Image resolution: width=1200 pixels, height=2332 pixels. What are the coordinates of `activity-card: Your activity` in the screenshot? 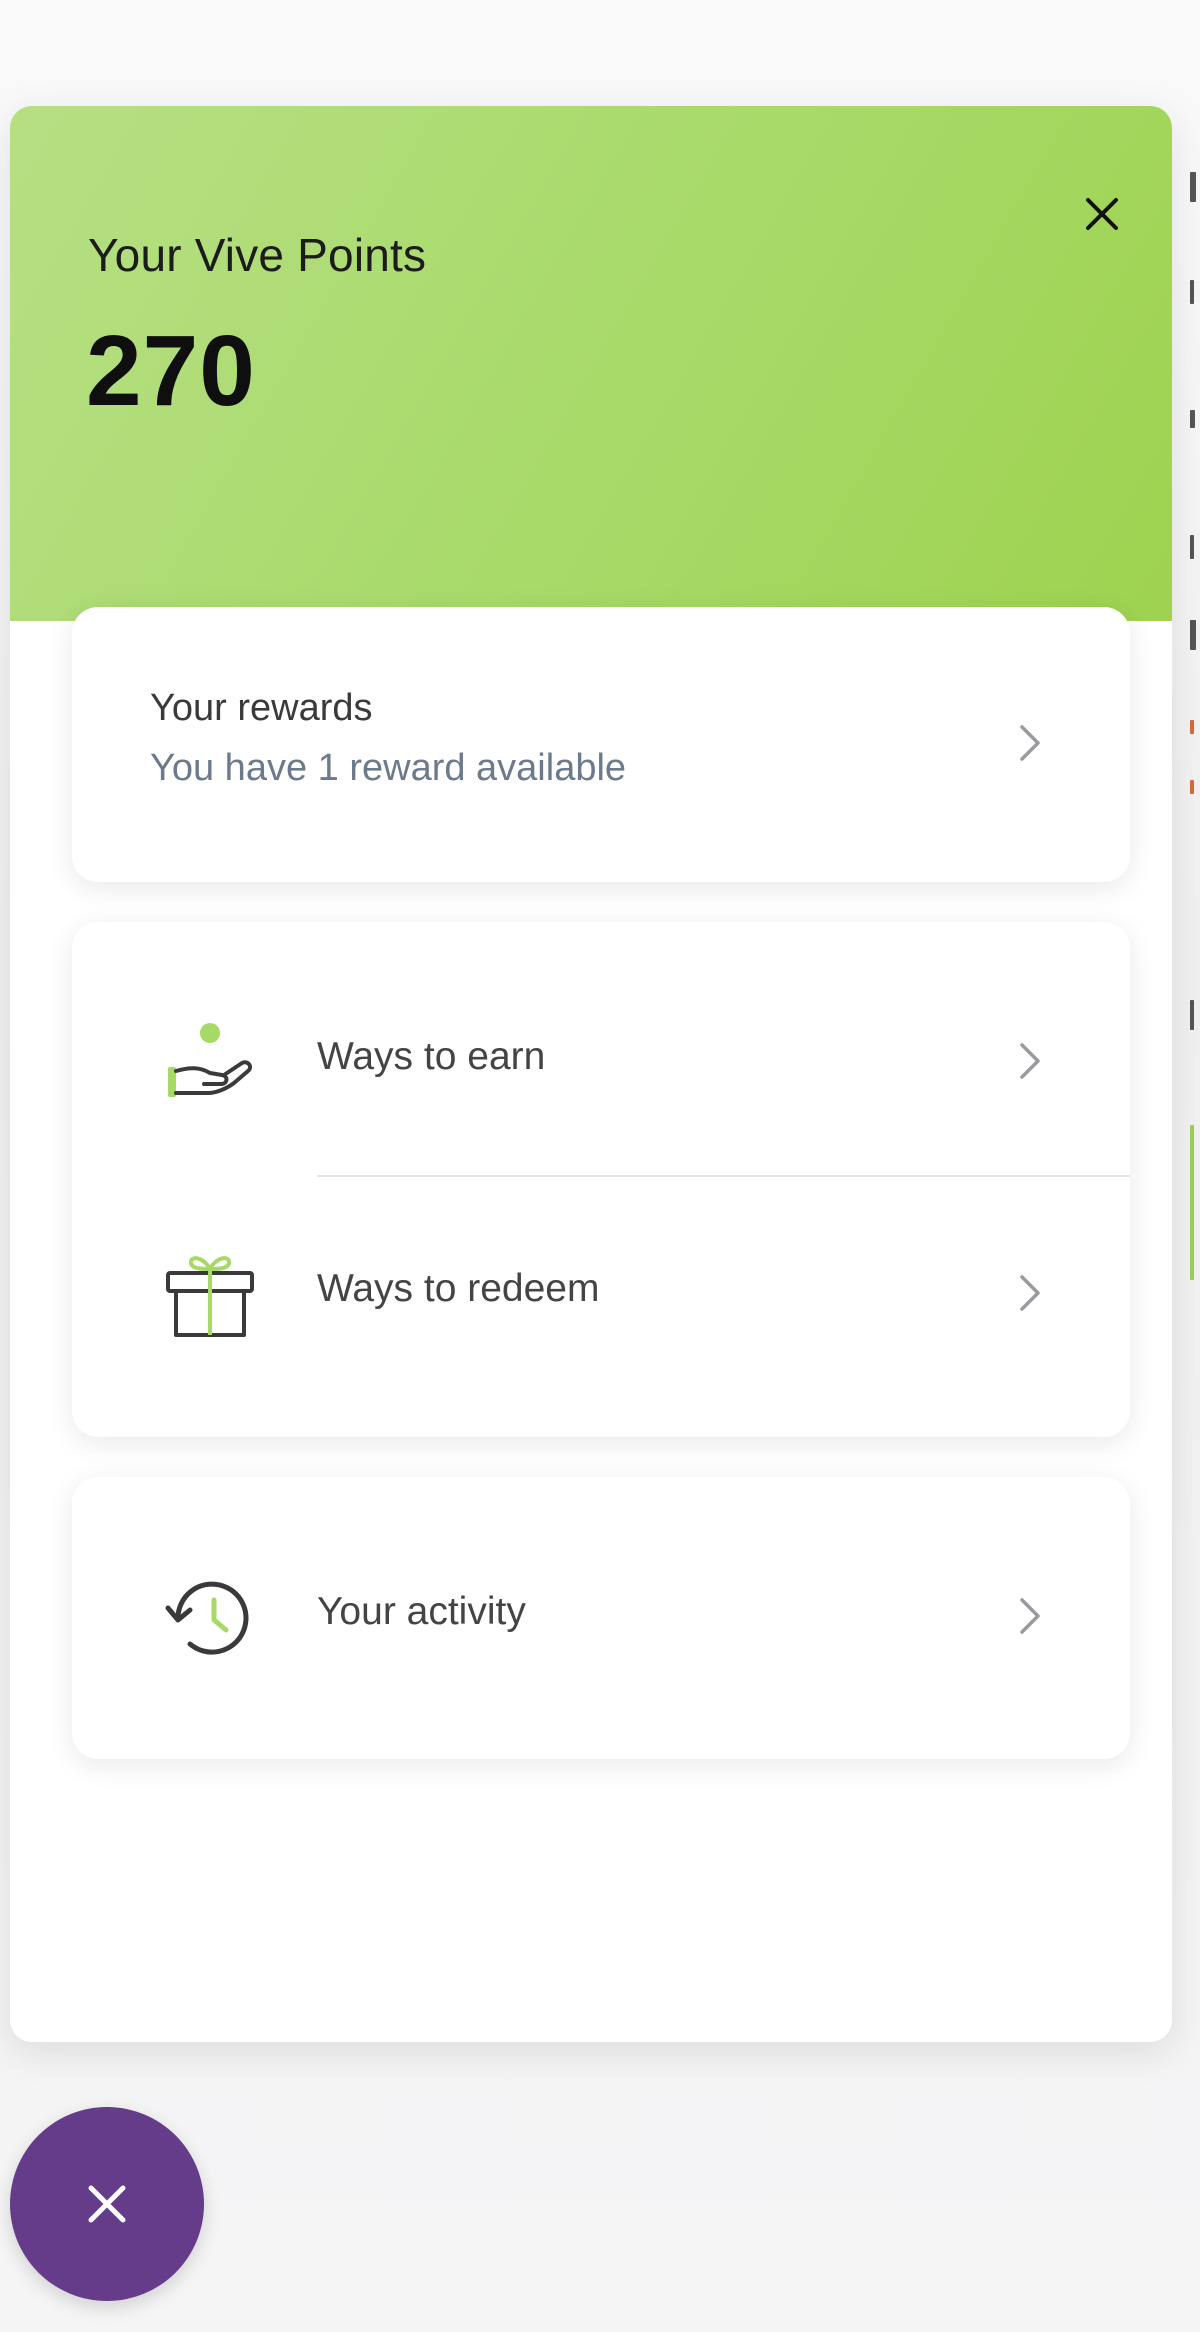 It's located at (601, 1618).